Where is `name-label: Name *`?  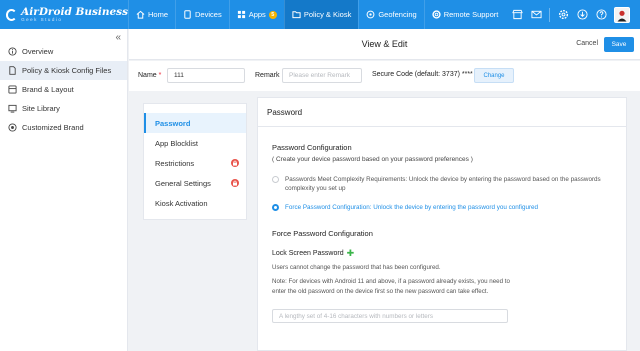
name-label: Name * is located at coordinates (150, 75).